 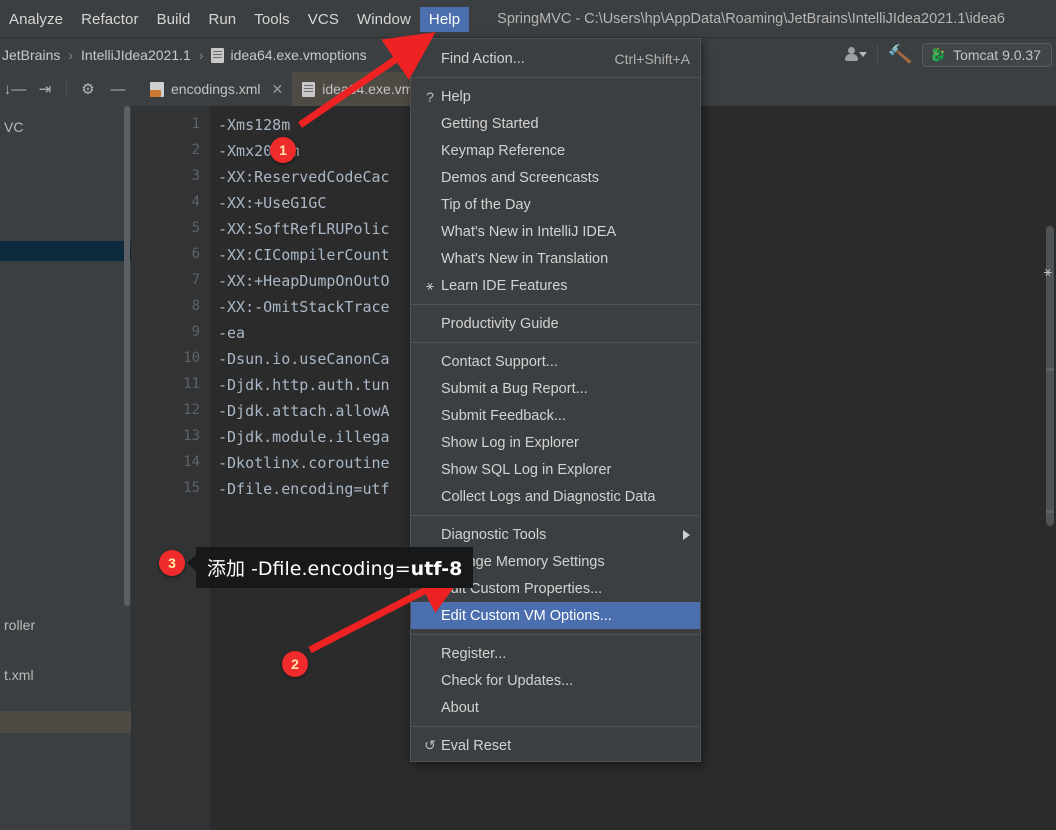 What do you see at coordinates (171, 468) in the screenshot?
I see `editor-gutter: 1 2 3 4 5 6 7 8 9 10 11 12 13 14 15` at bounding box center [171, 468].